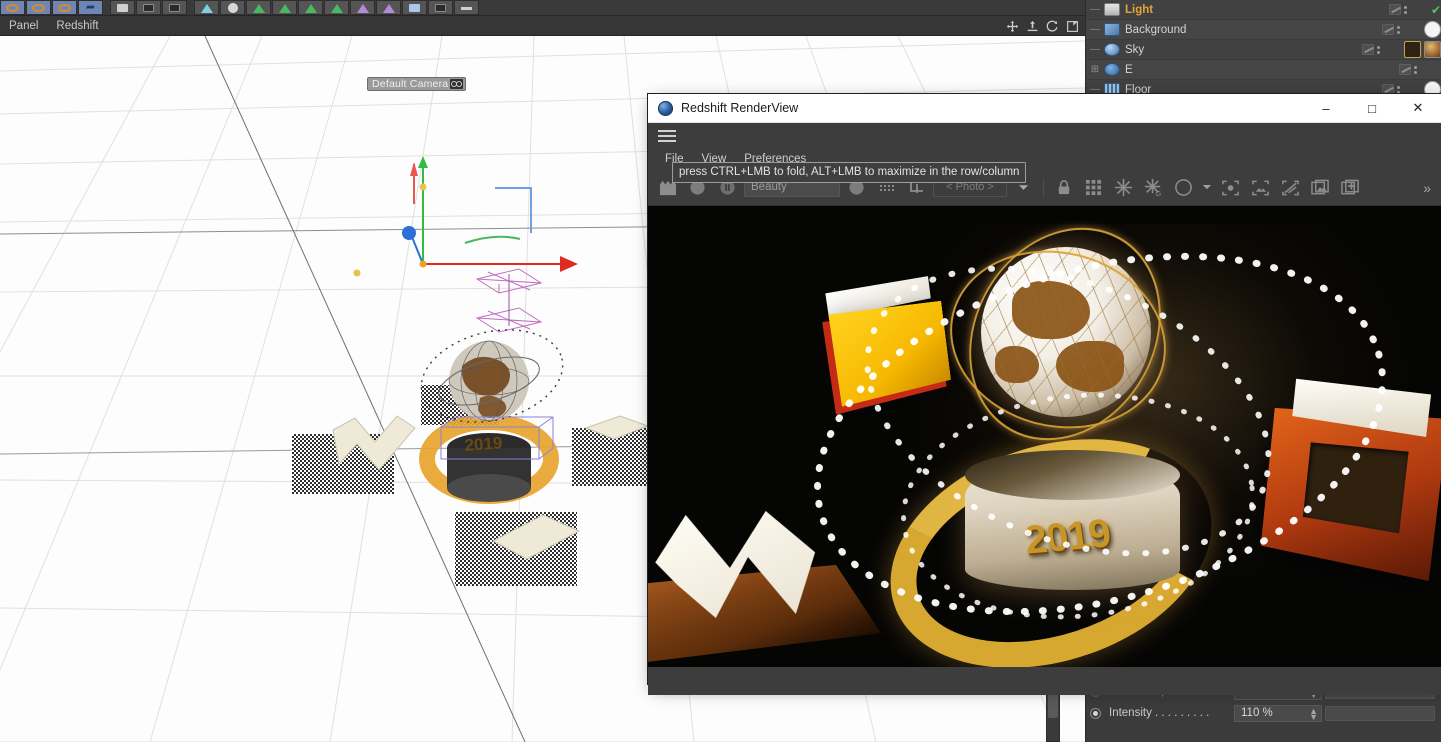  I want to click on diagonal-compare-icon, so click(1290, 187).